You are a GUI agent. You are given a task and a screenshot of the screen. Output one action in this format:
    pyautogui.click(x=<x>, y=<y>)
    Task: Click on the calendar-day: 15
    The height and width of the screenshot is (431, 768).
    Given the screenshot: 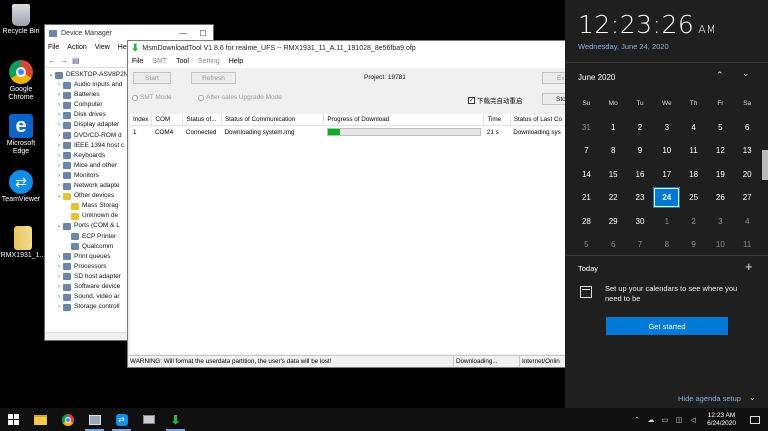 What is the action you would take?
    pyautogui.click(x=613, y=174)
    